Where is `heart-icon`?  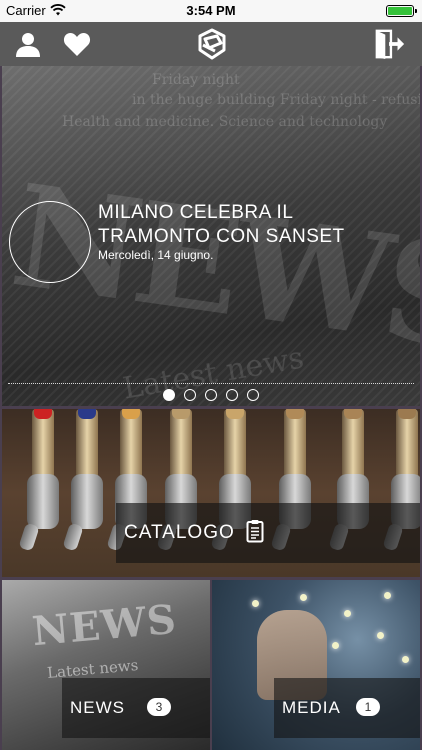
heart-icon is located at coordinates (77, 44).